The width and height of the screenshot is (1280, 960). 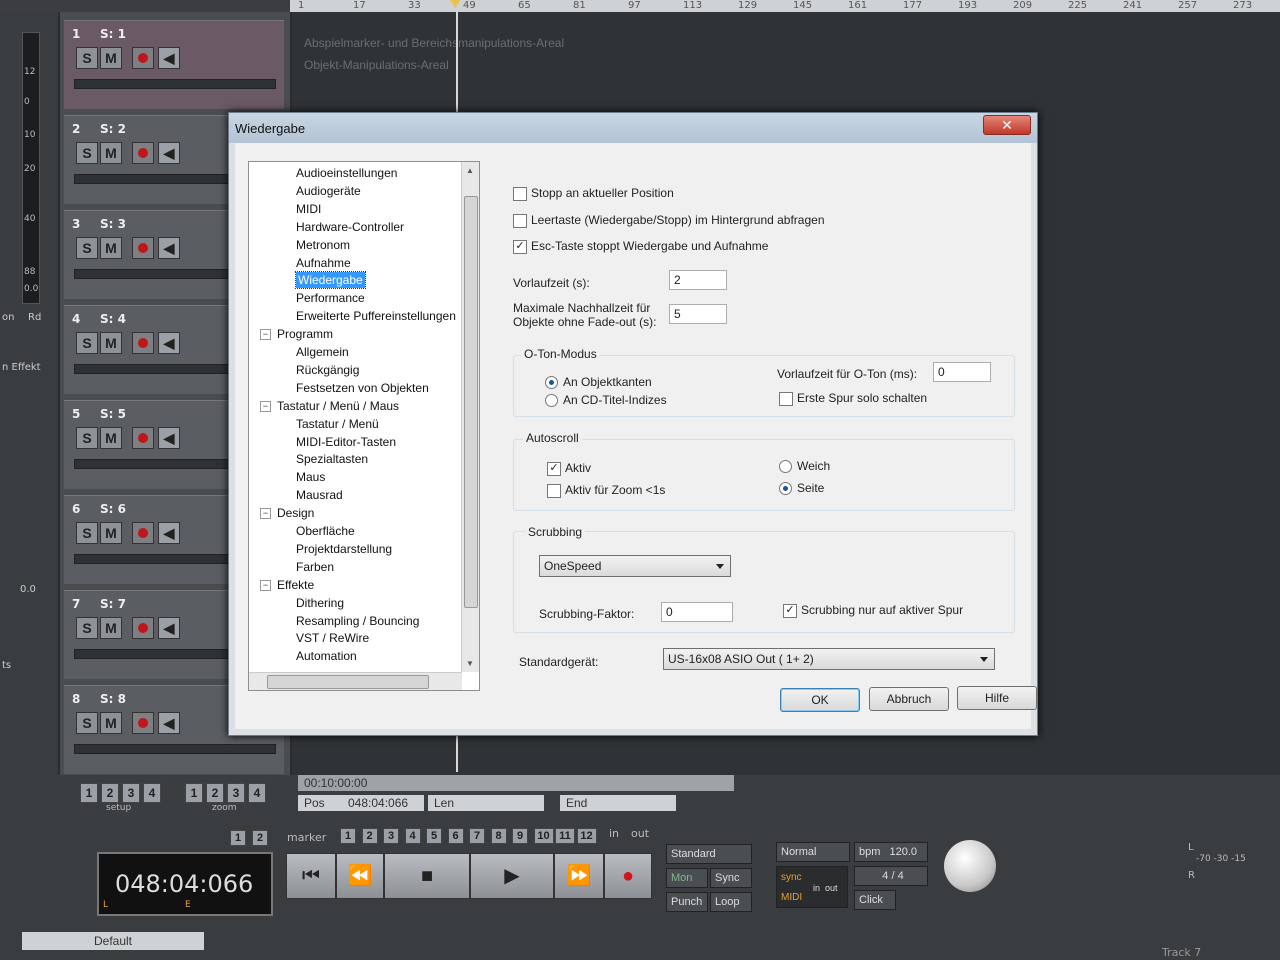 I want to click on end-field: End, so click(x=618, y=803).